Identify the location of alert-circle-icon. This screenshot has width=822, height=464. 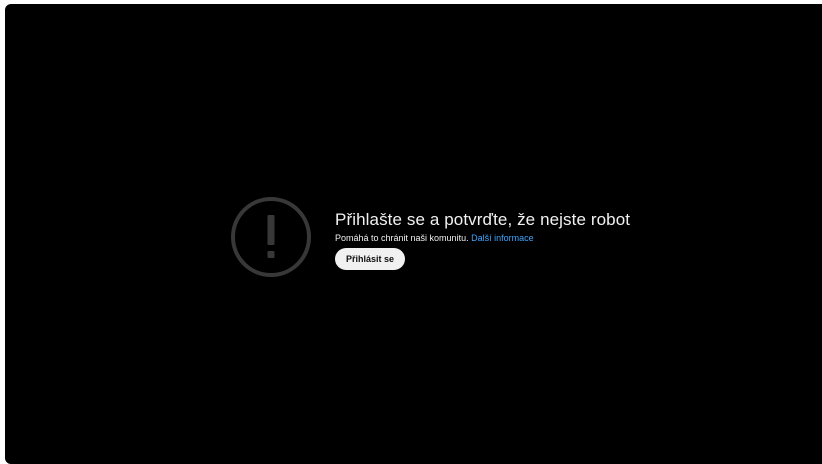
(271, 237).